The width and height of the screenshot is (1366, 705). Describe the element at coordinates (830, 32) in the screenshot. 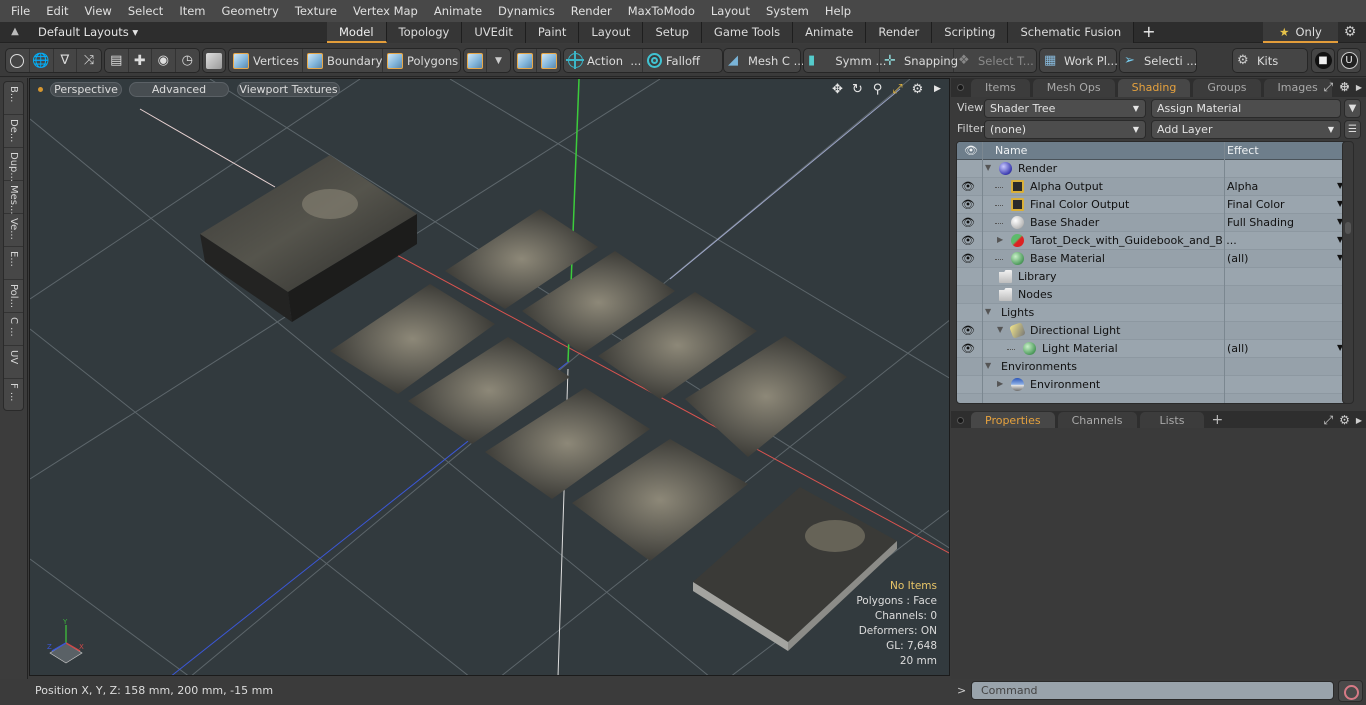

I see `tab-animate: Animate` at that location.